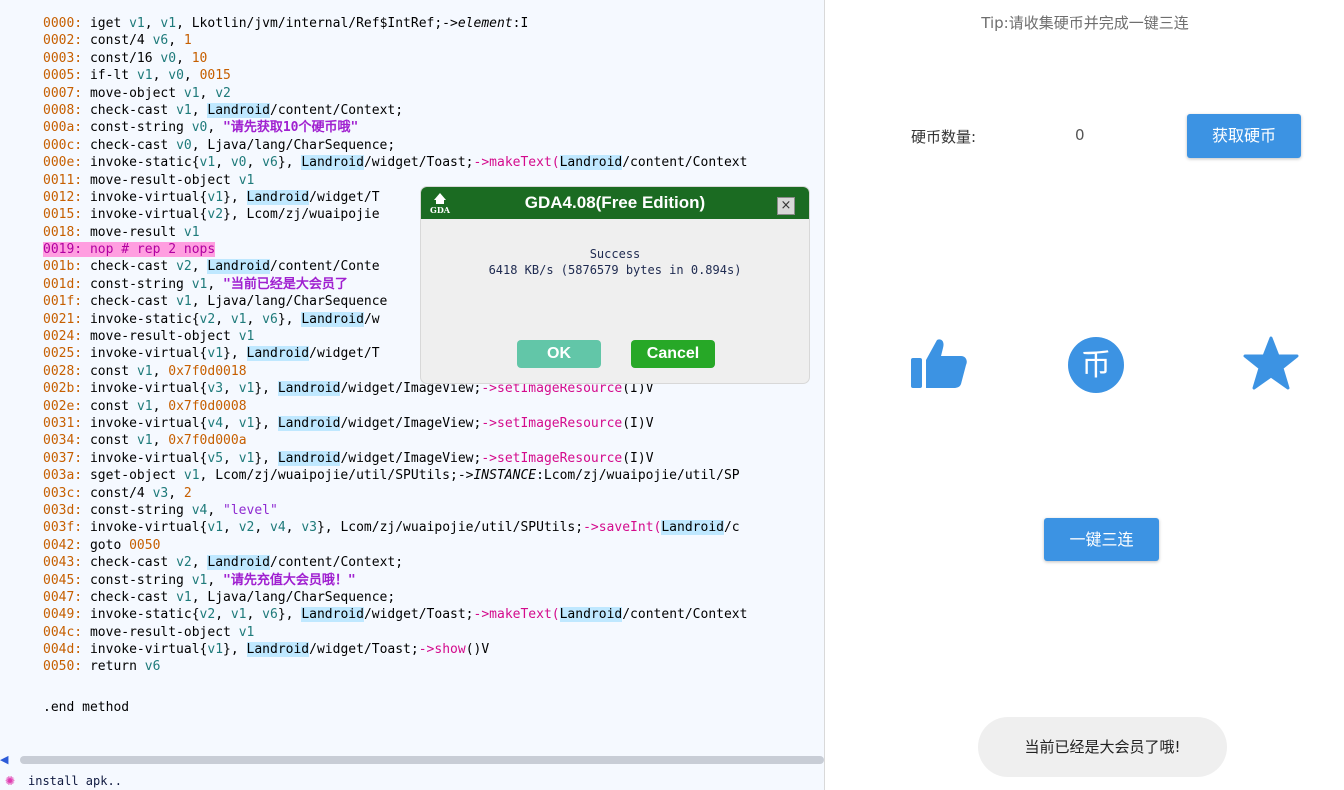  What do you see at coordinates (395, 440) in the screenshot?
I see `code-line: 0034: const v1, 0x7f0d000a` at bounding box center [395, 440].